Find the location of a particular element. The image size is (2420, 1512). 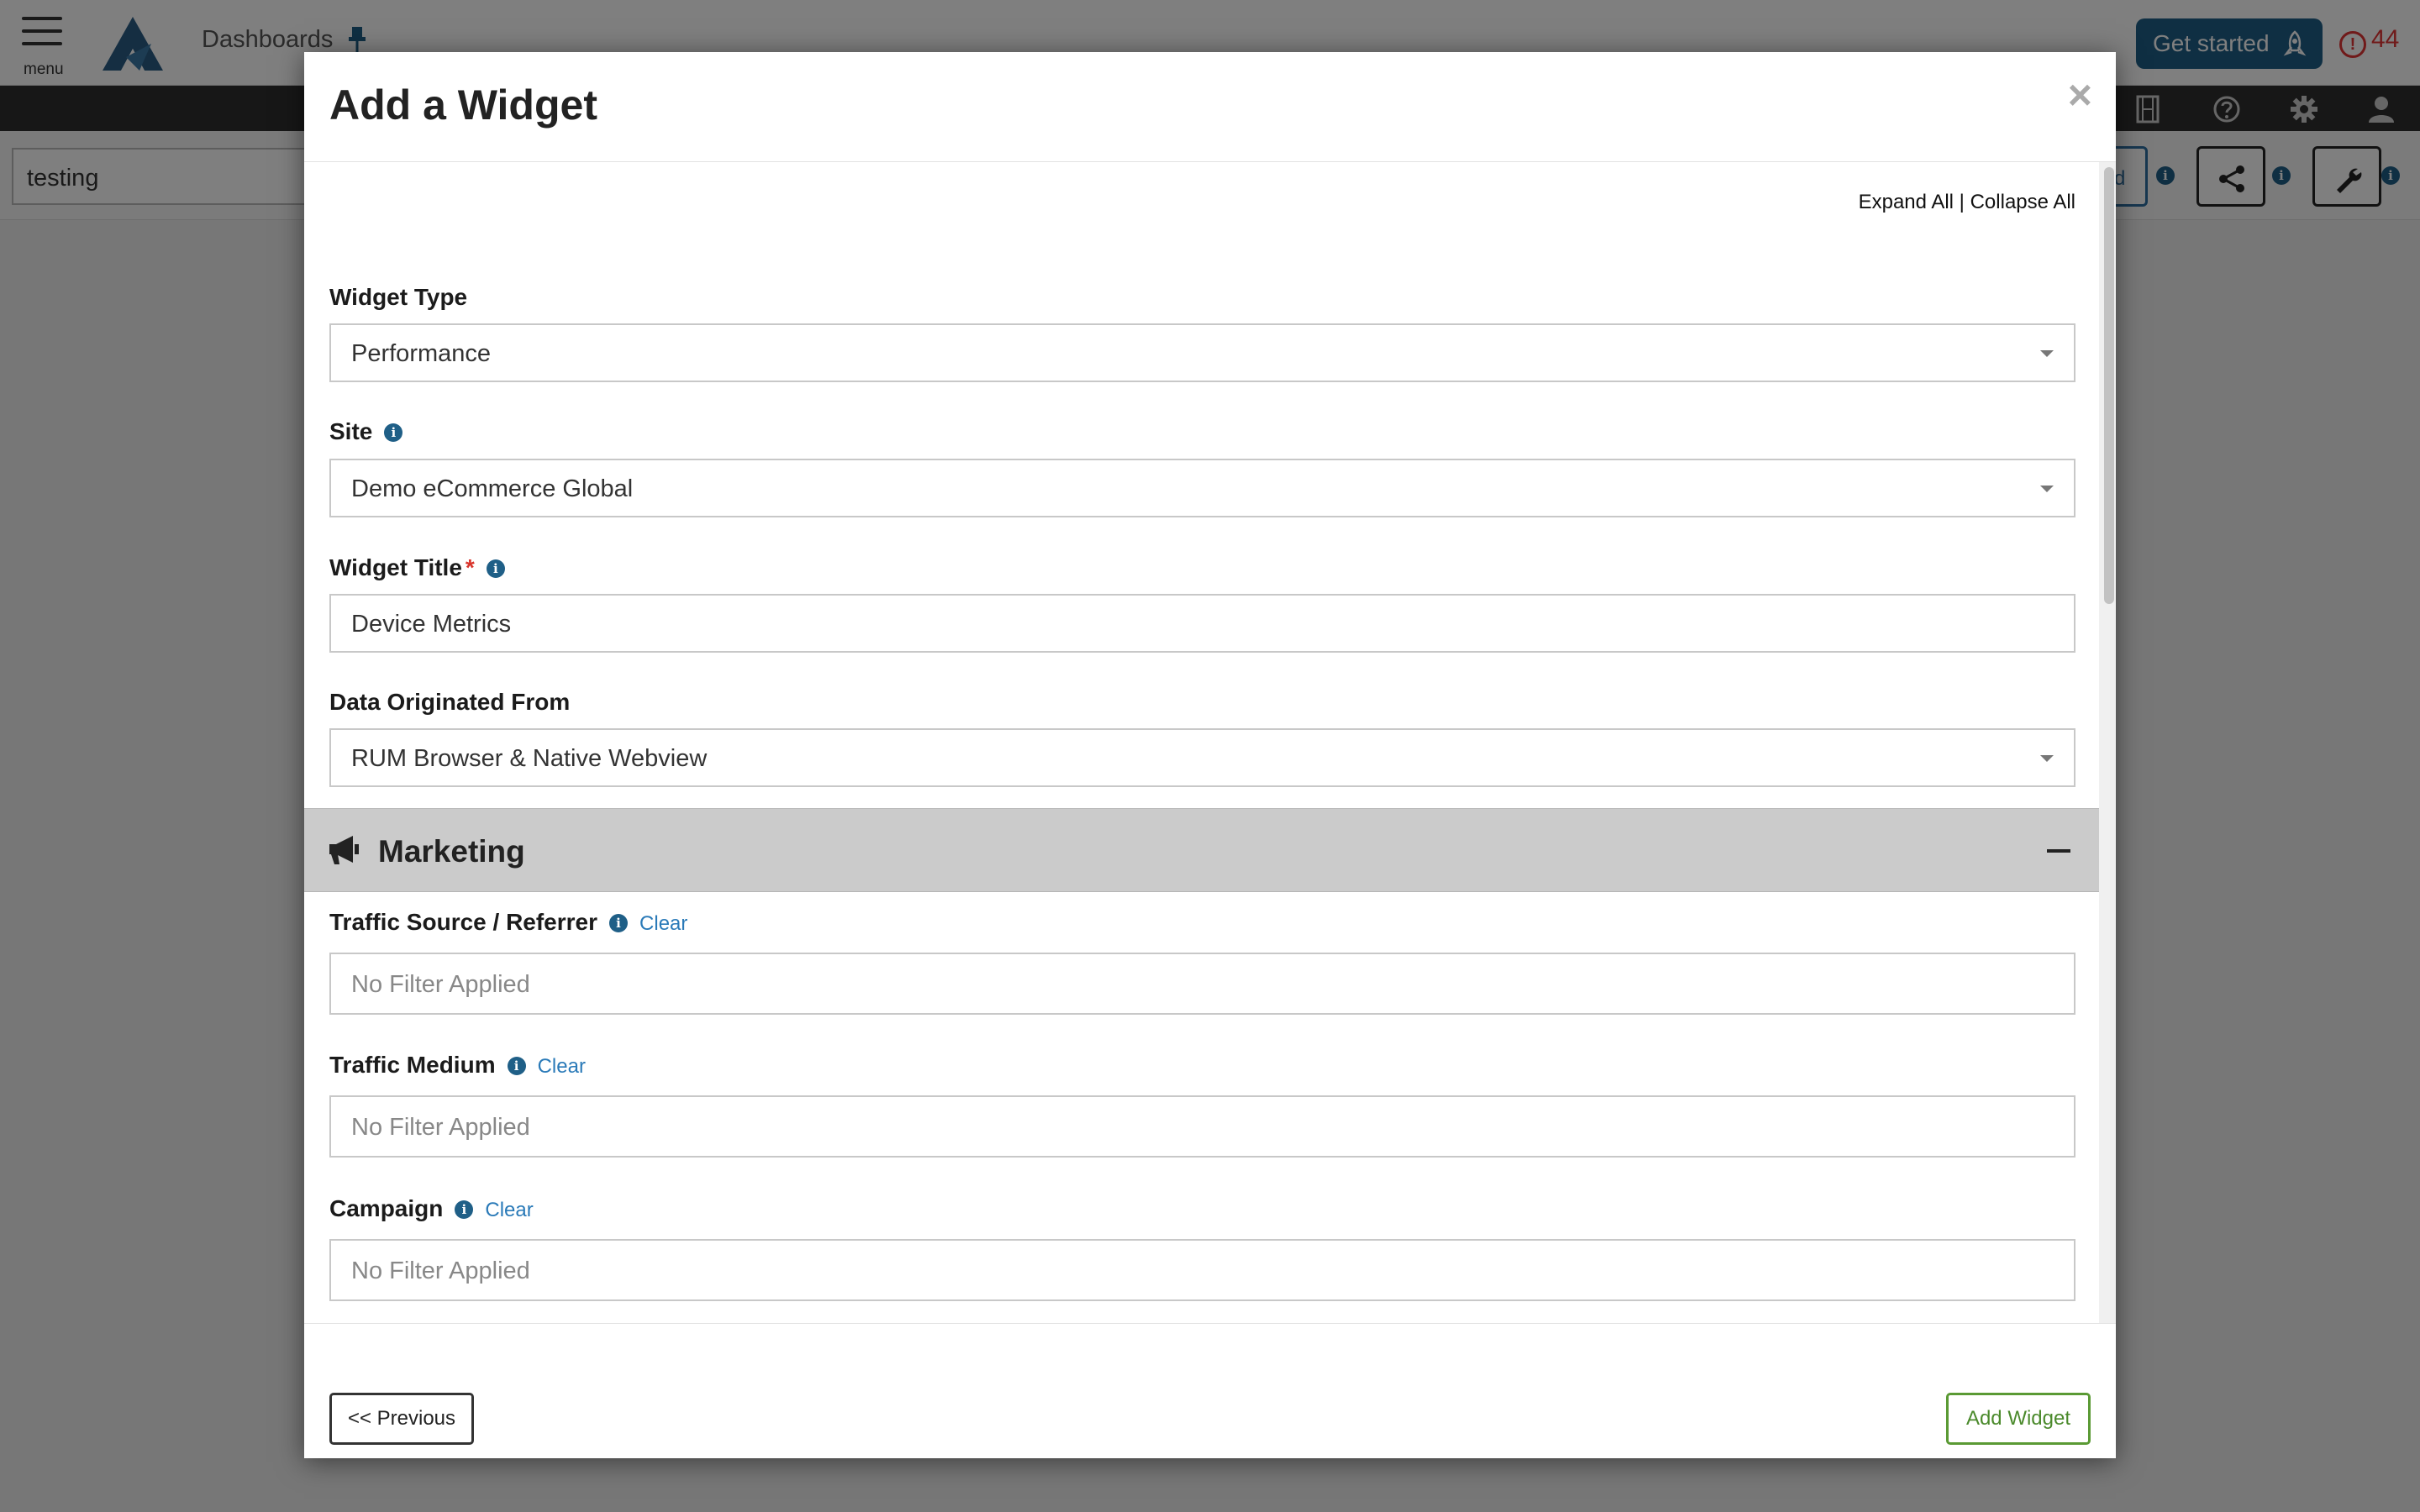

add-widget-button: Add Widget is located at coordinates (2019, 1419).